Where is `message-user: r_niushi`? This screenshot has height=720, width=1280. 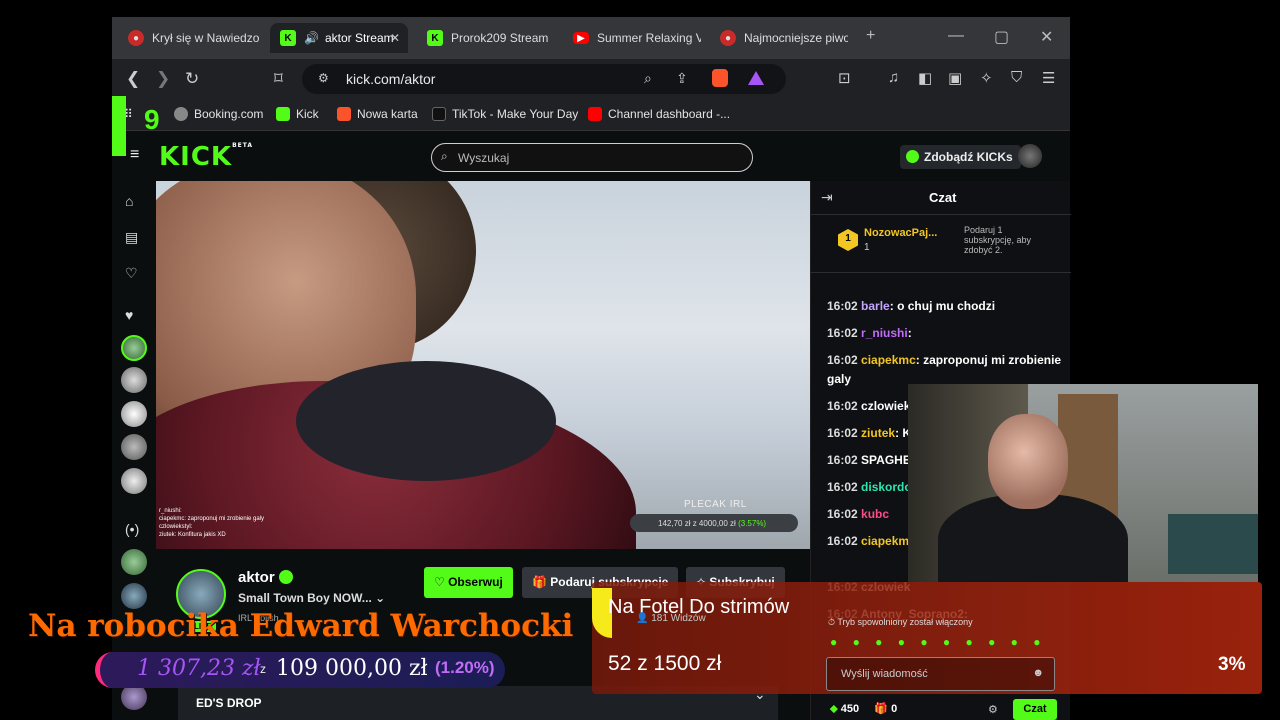
message-user: r_niushi is located at coordinates (884, 333).